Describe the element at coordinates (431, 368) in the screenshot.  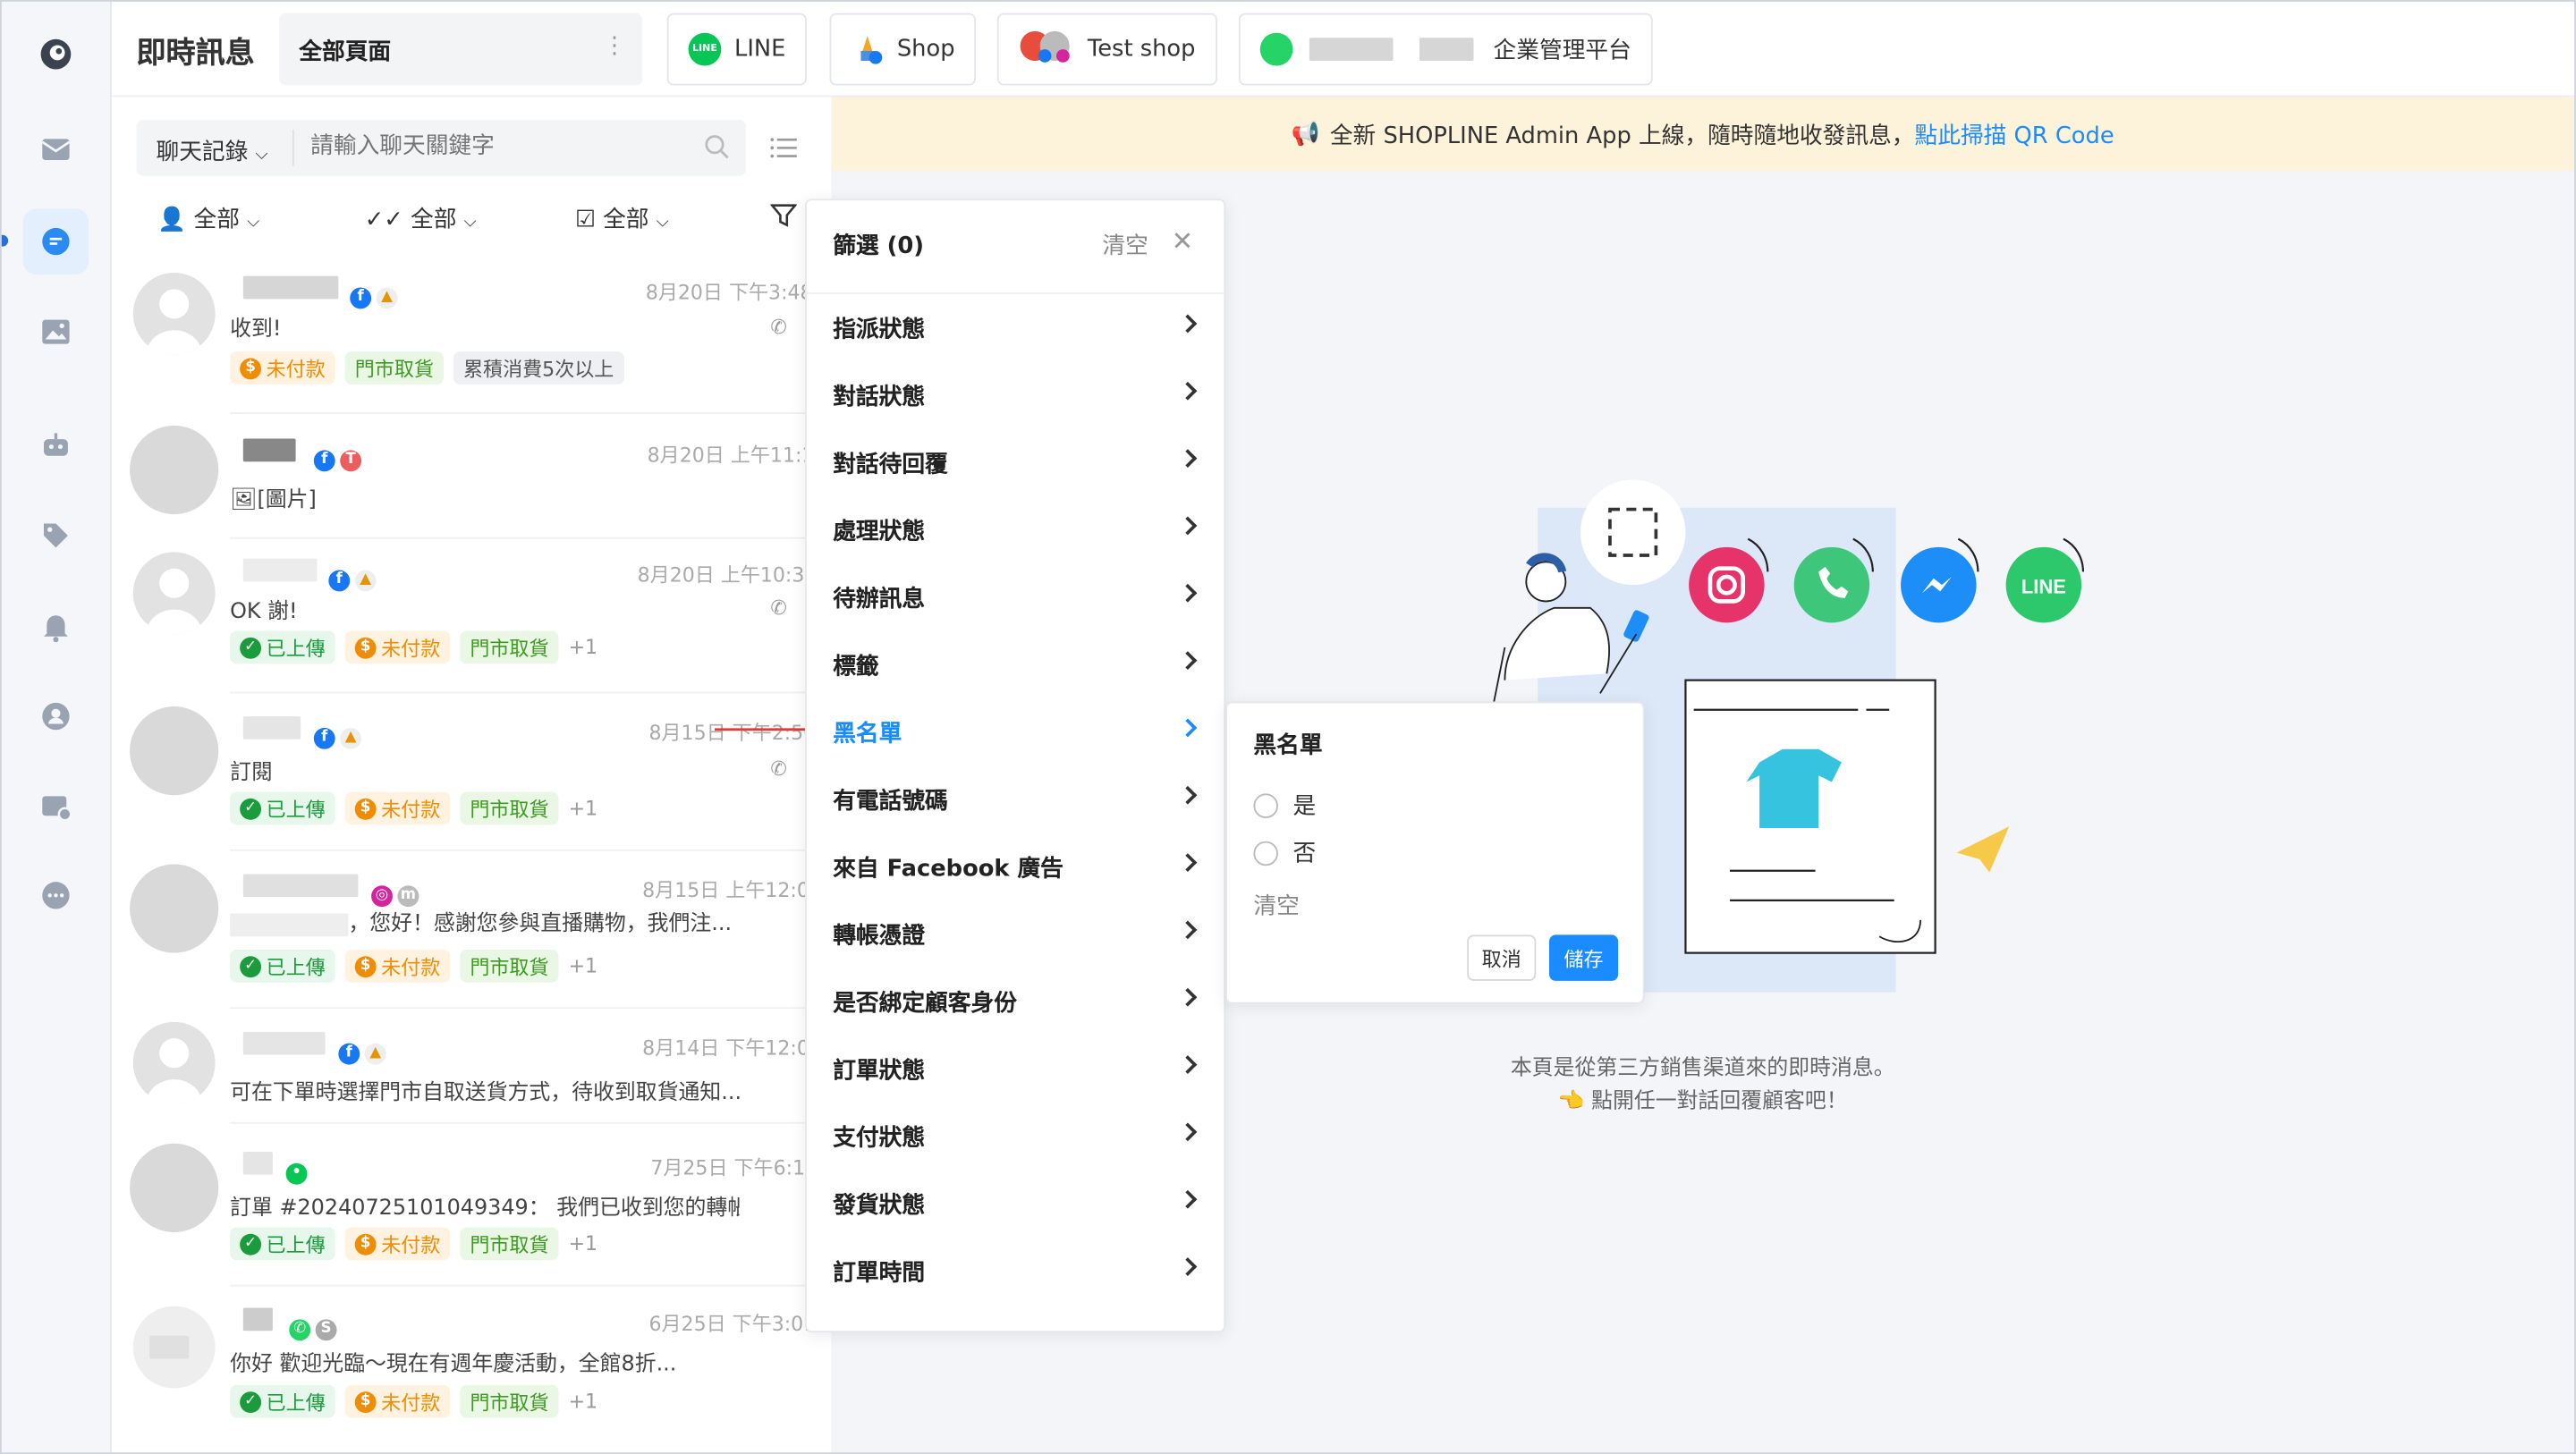
I see `conversation-tags: $ 未付款 門市取貨 累積消費5次以上` at that location.